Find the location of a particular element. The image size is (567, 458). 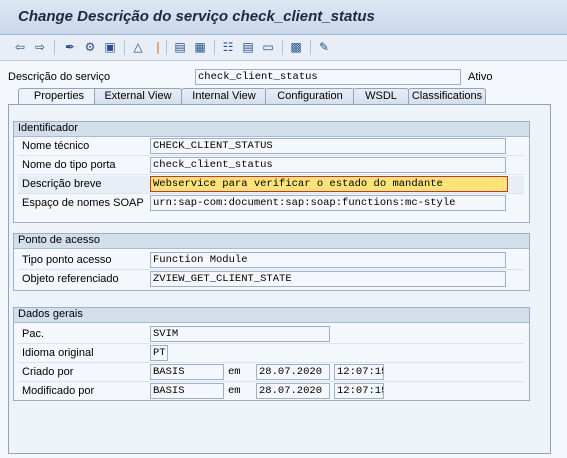

display-change-icon: ▣ is located at coordinates (110, 47).